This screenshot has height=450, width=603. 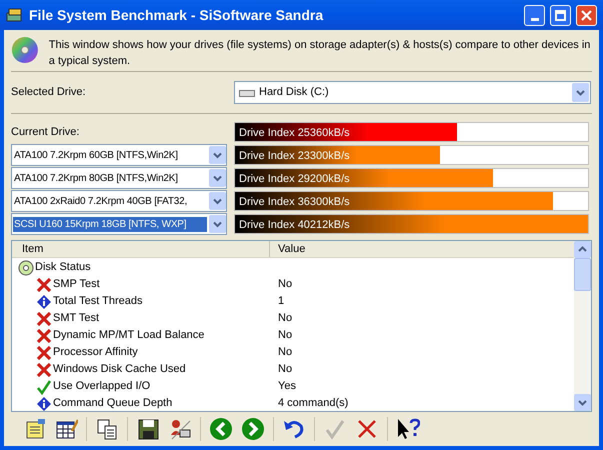 I want to click on item-label: Command Queue Depth, so click(x=112, y=403).